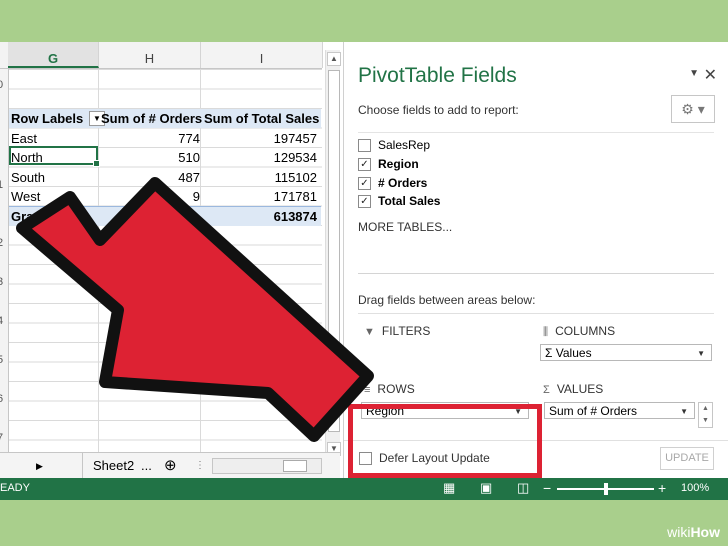 Image resolution: width=728 pixels, height=546 pixels. What do you see at coordinates (200, 465) in the screenshot?
I see `scroll-dots-icon: ⋮` at bounding box center [200, 465].